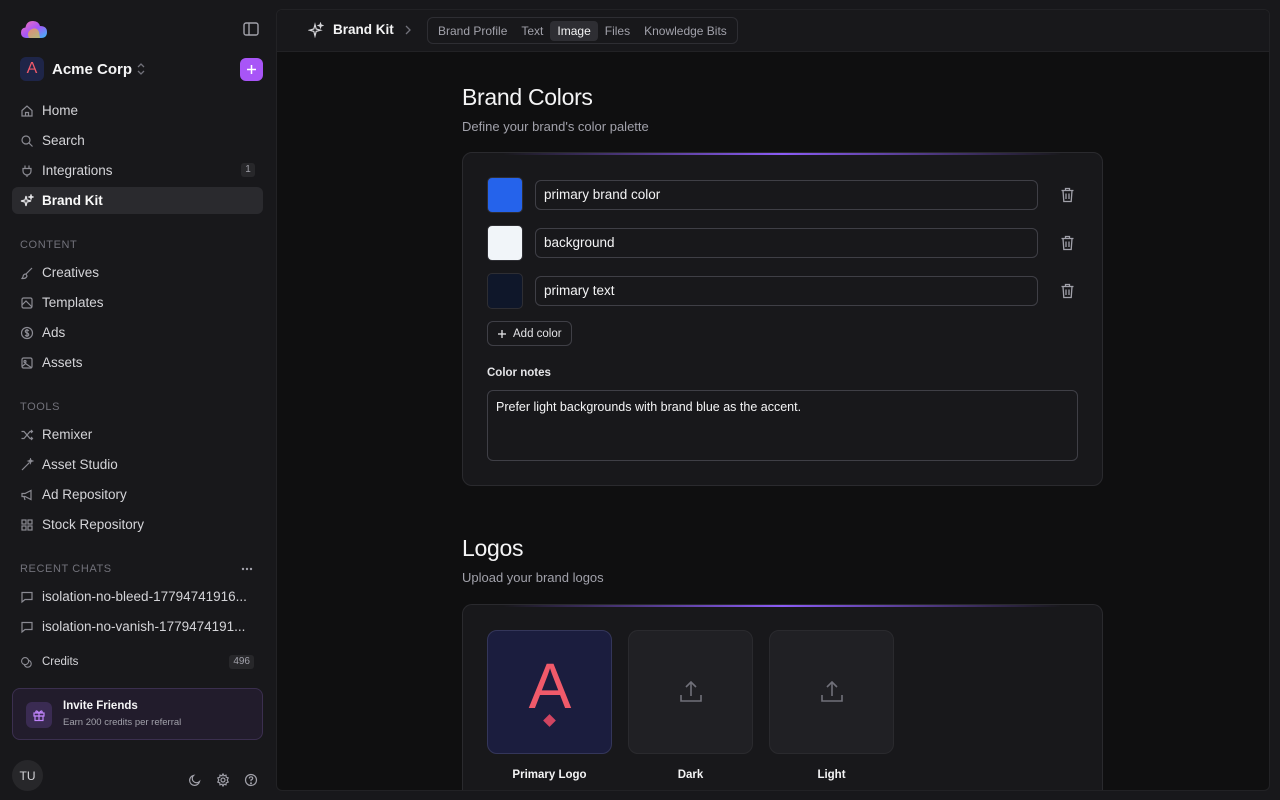 The image size is (1280, 800). I want to click on color-row: primary brand color, so click(783, 195).